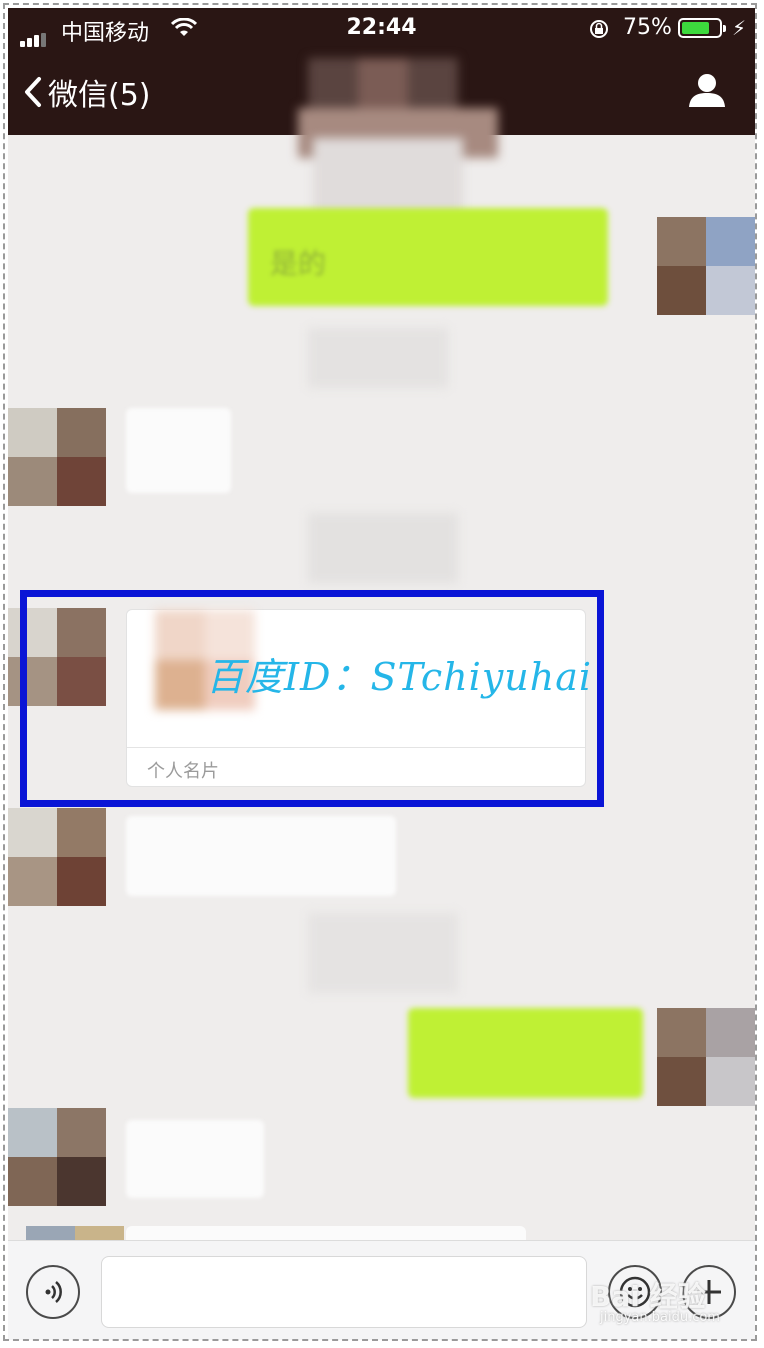 Image resolution: width=764 pixels, height=1348 pixels. Describe the element at coordinates (344, 1292) in the screenshot. I see `message-input` at that location.